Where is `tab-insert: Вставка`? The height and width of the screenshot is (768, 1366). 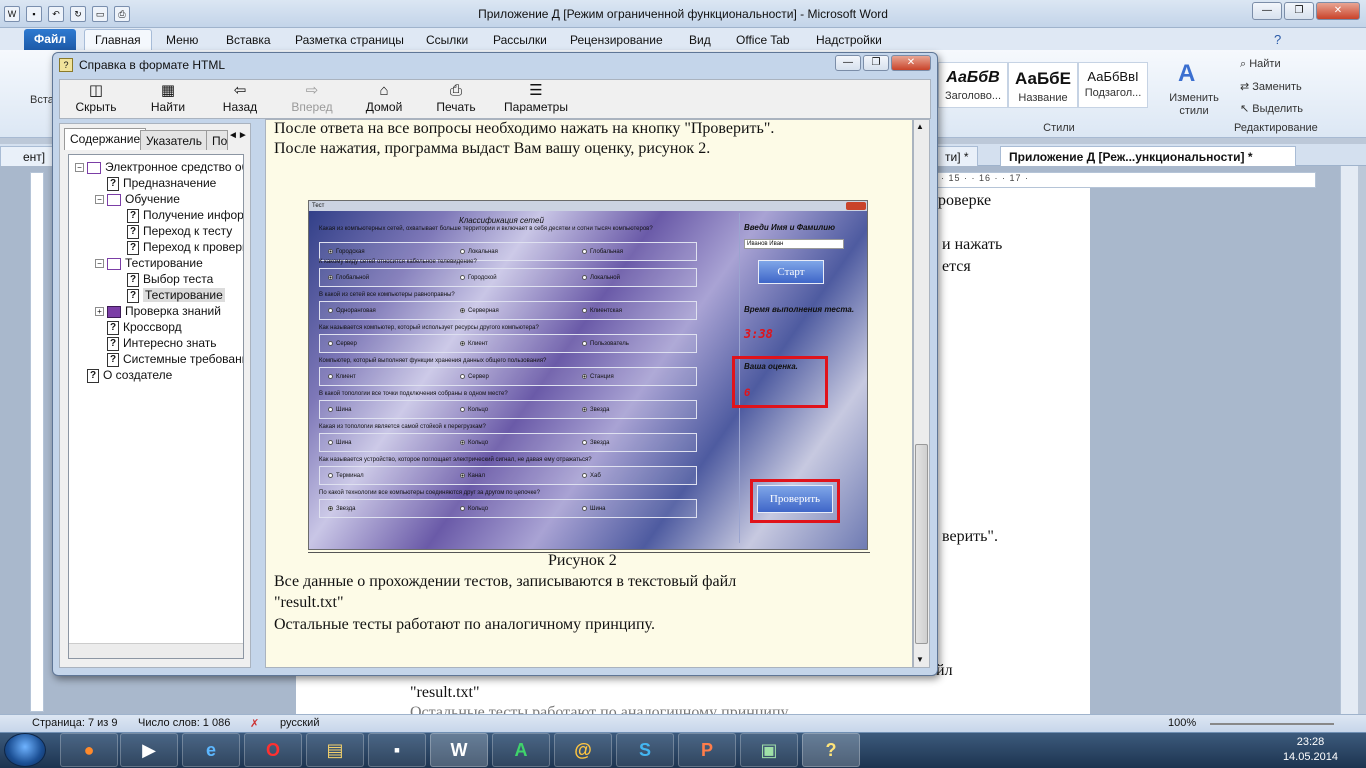 tab-insert: Вставка is located at coordinates (248, 40).